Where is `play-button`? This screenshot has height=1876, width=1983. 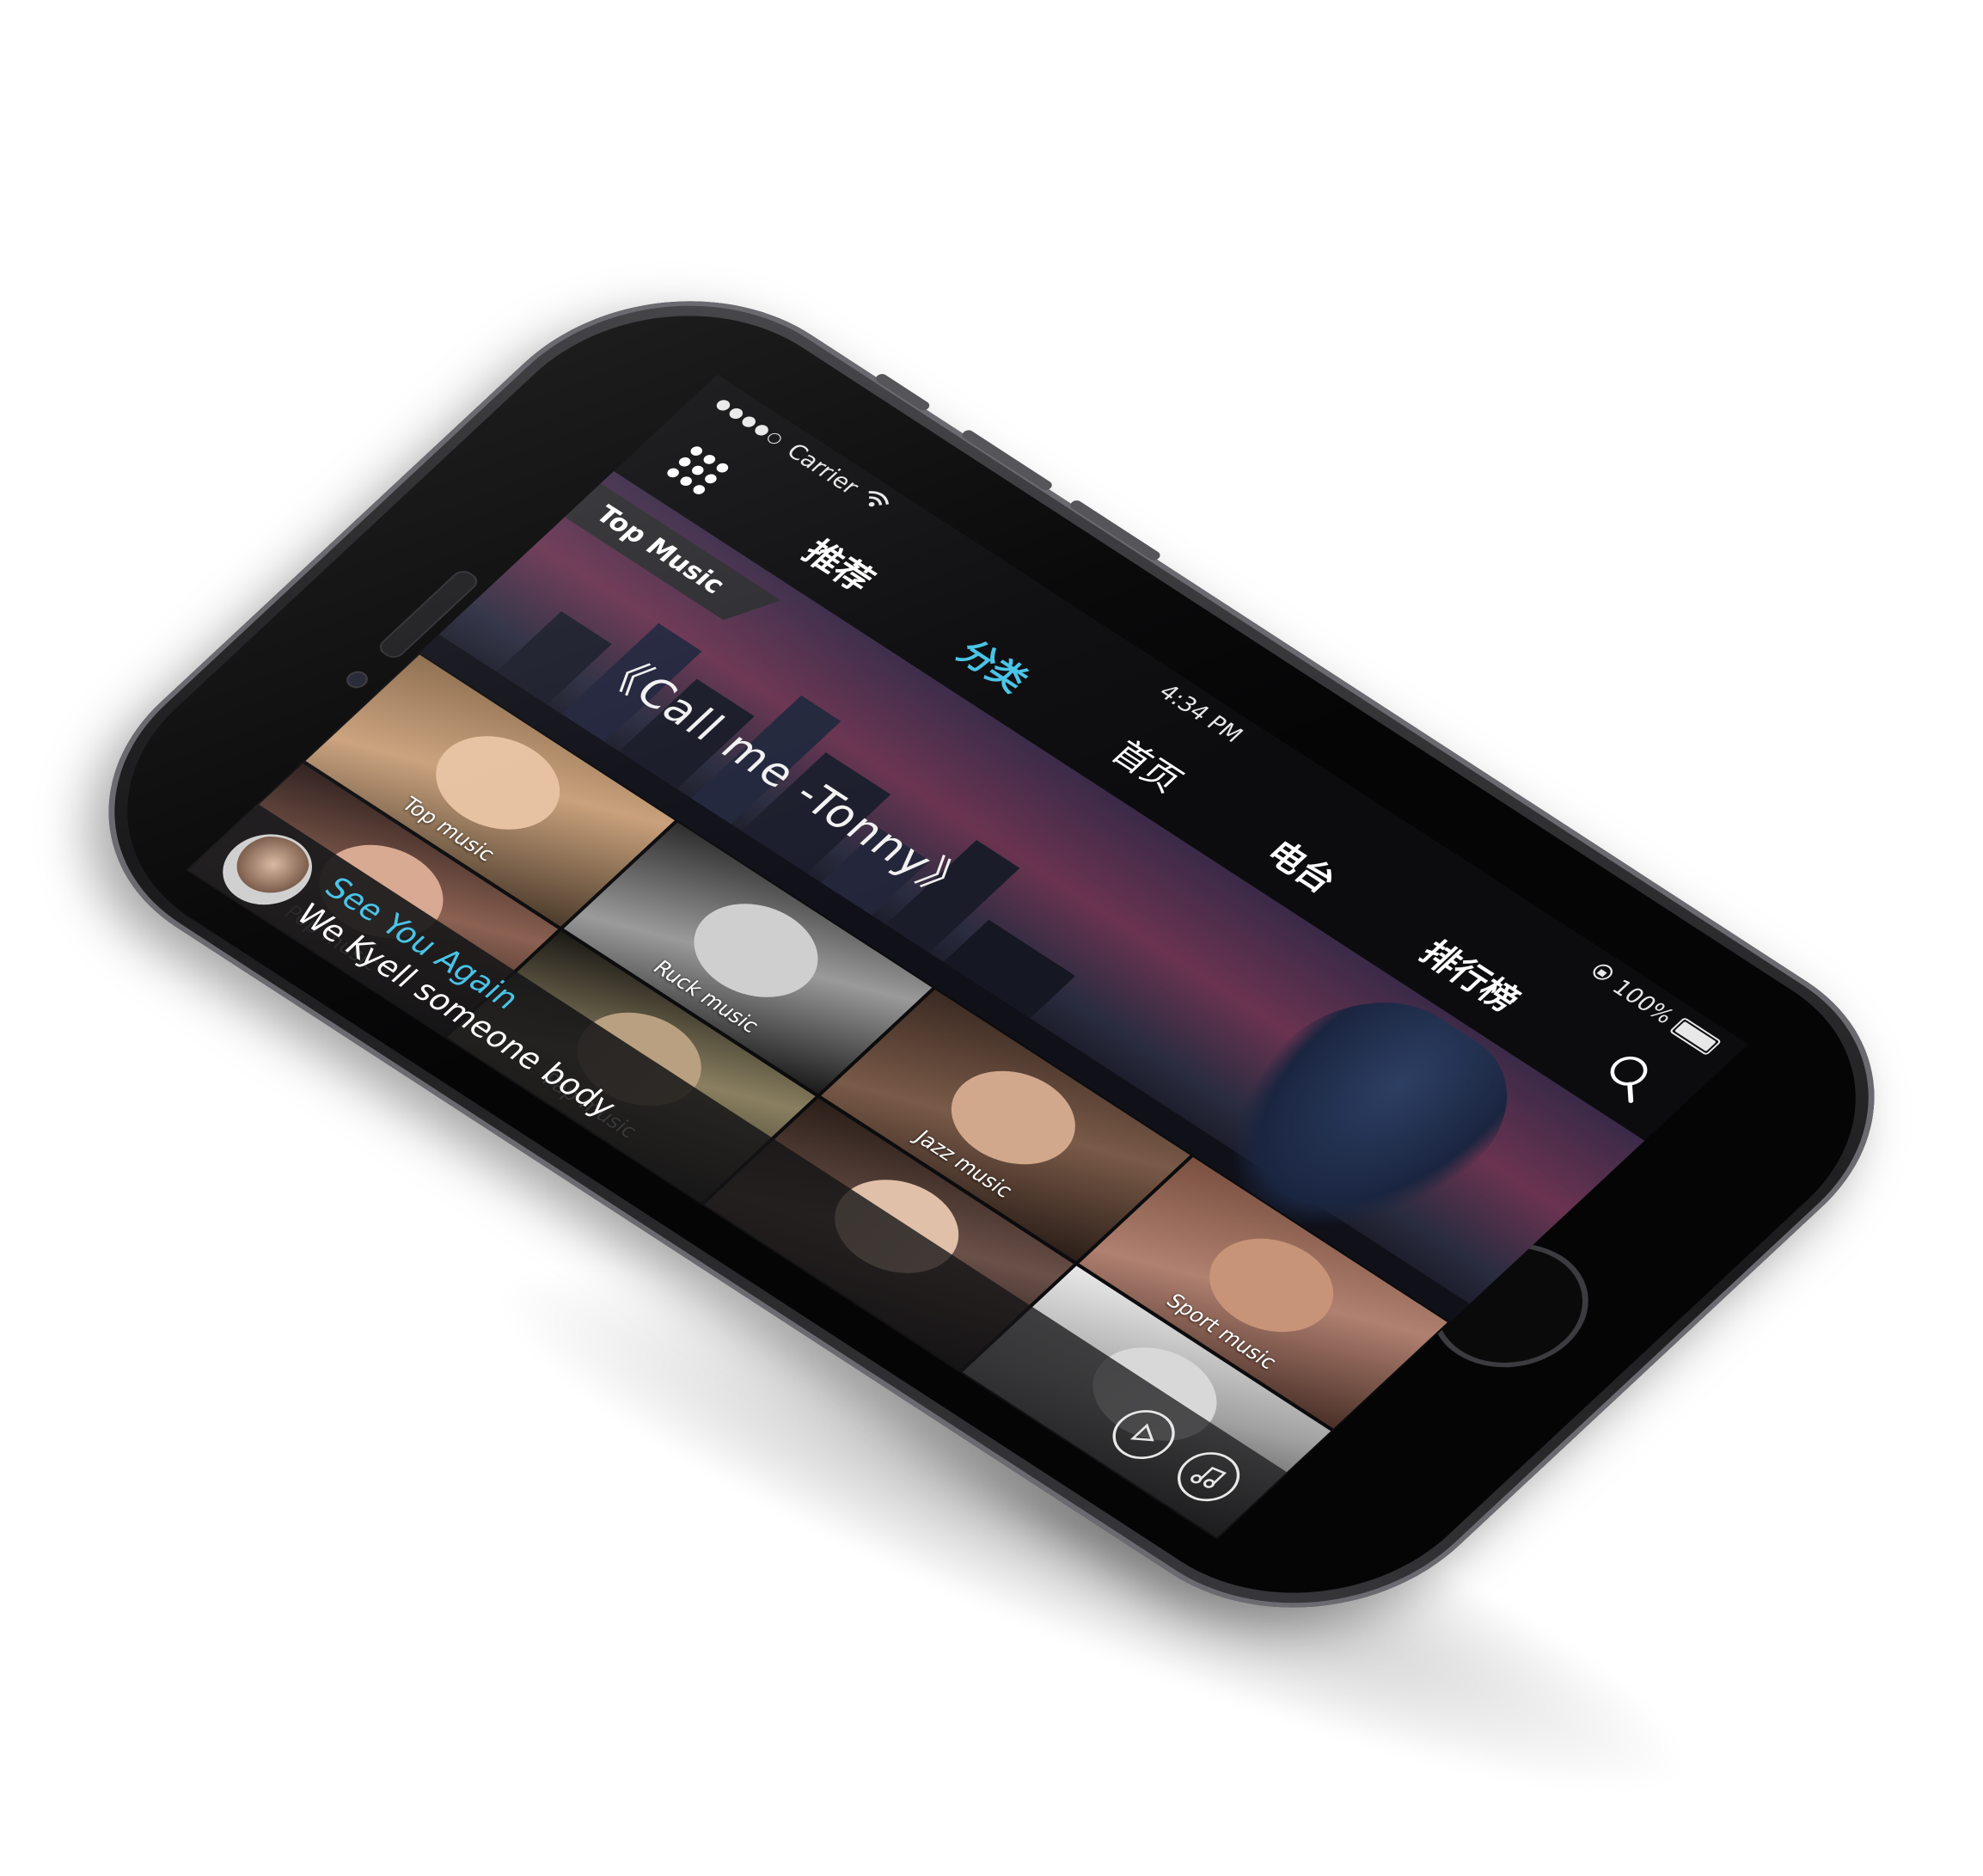
play-button is located at coordinates (1143, 1434).